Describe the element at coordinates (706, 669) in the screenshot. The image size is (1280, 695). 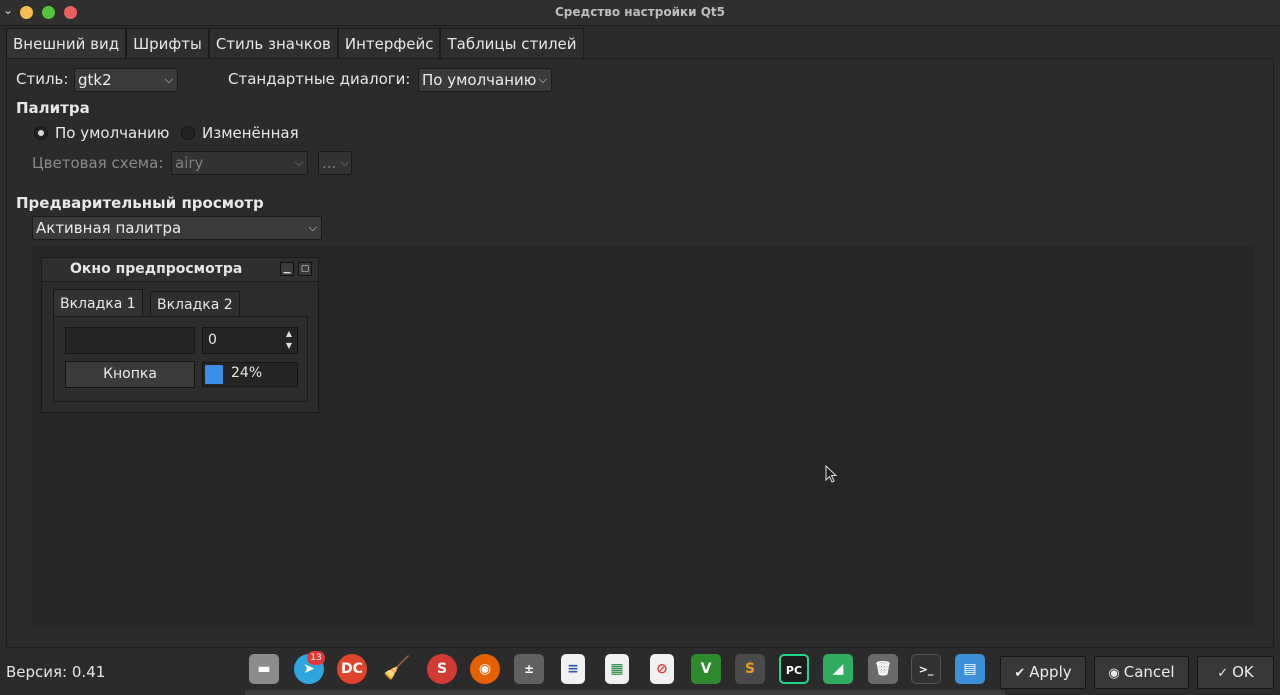
I see `vim-icon: V` at that location.